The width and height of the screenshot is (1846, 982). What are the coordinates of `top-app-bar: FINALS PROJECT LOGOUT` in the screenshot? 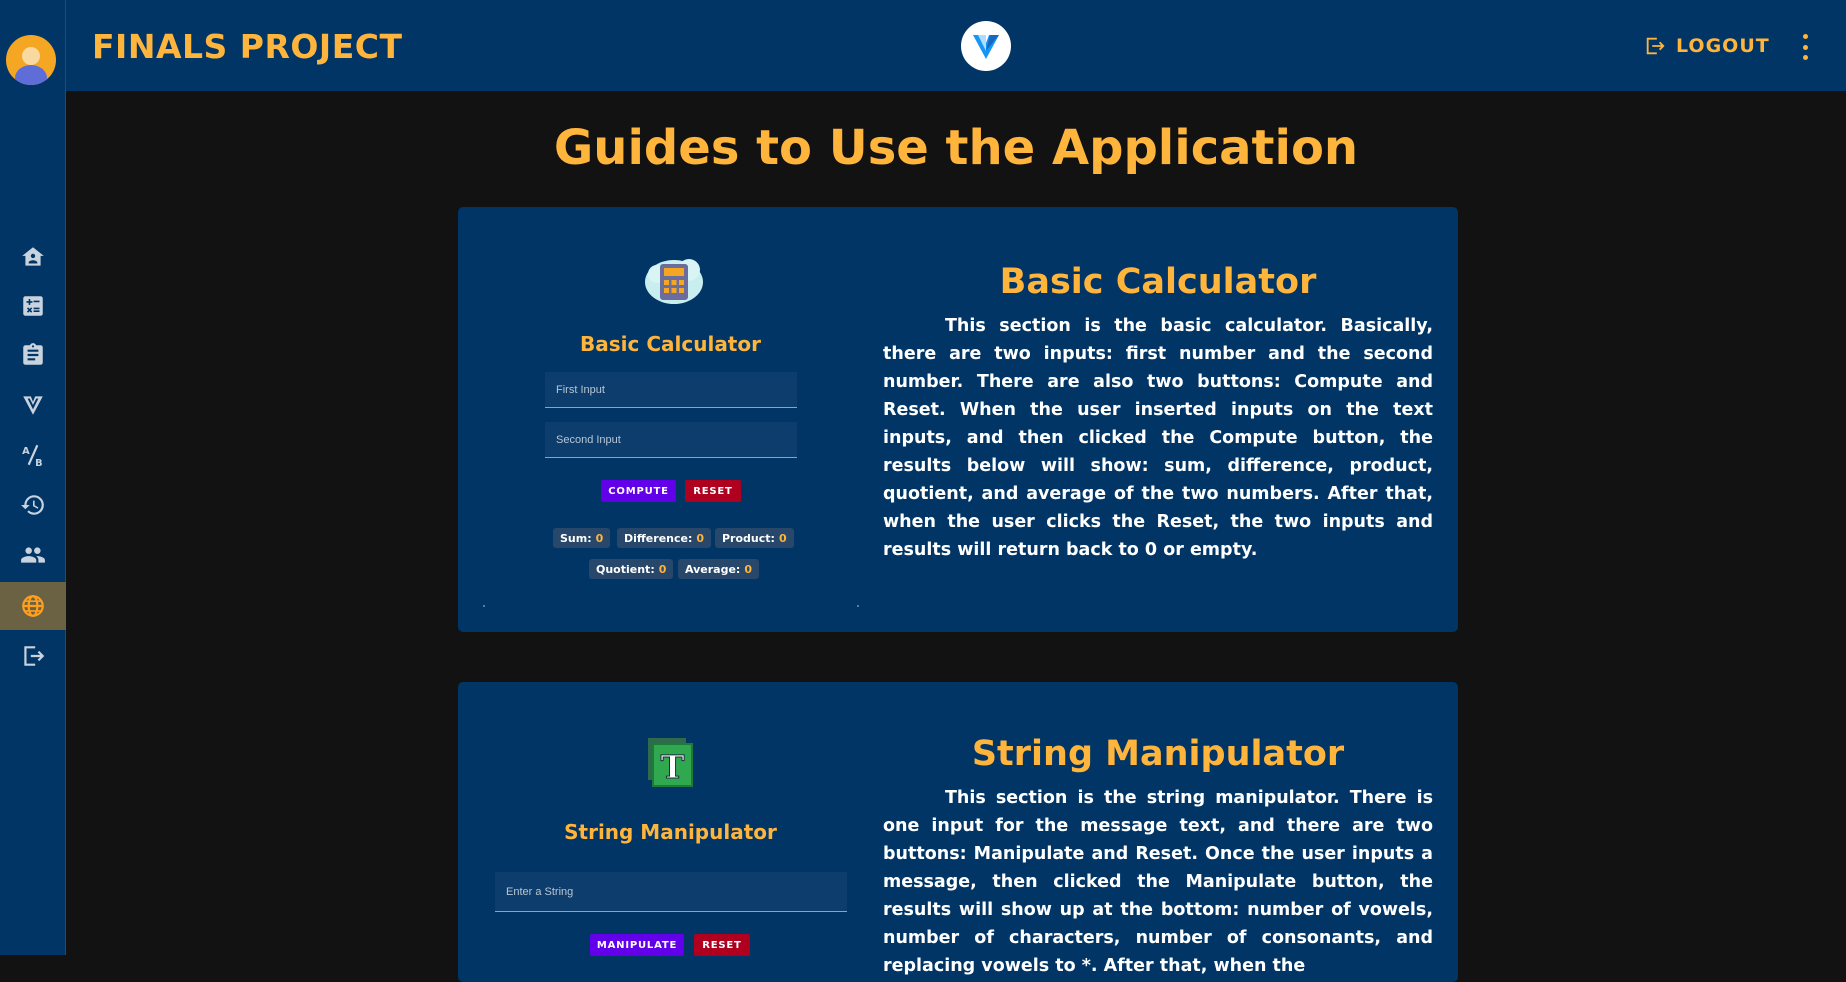 It's located at (956, 45).